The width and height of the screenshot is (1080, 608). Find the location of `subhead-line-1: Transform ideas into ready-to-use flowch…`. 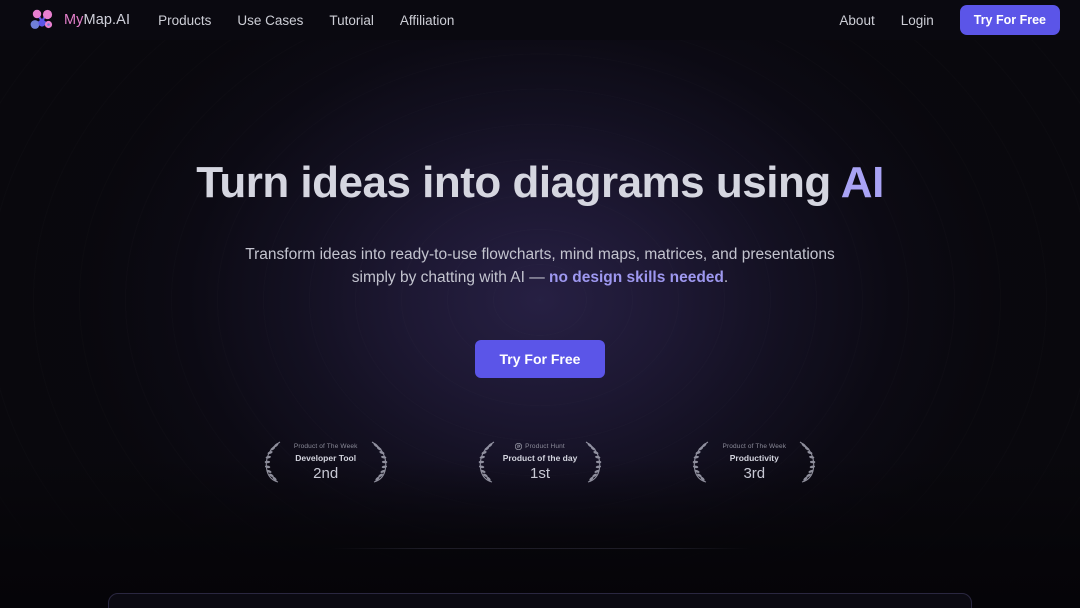

subhead-line-1: Transform ideas into ready-to-use flowch… is located at coordinates (540, 255).